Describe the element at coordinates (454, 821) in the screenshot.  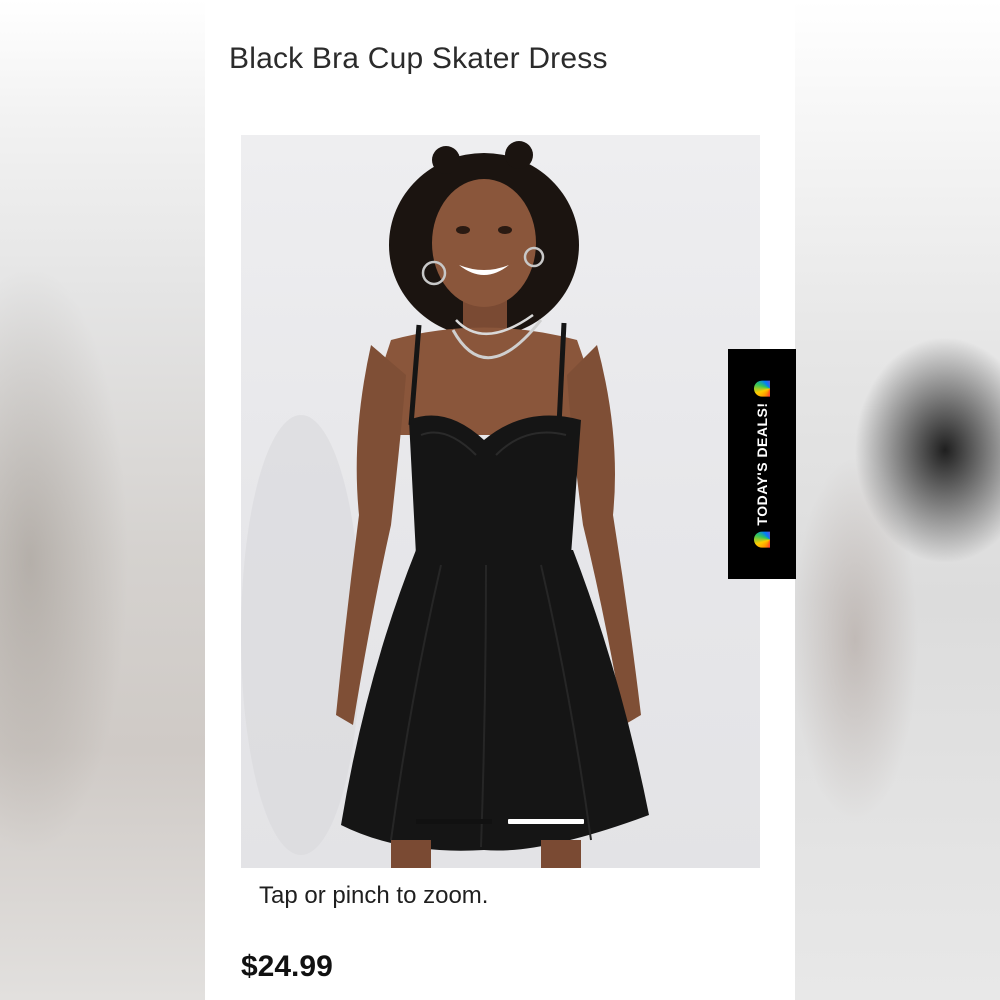
I see `carousel-dot-active` at that location.